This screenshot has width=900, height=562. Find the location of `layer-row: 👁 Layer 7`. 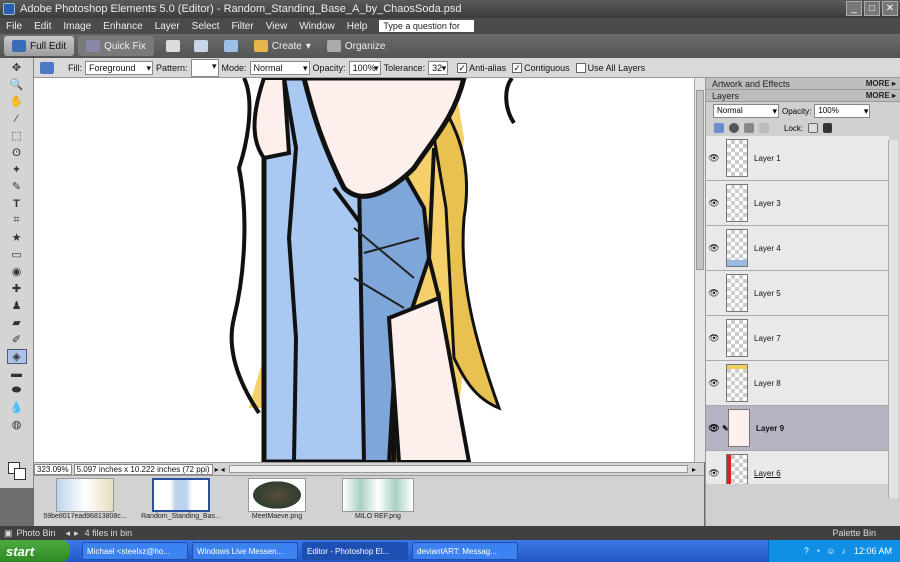

layer-row: 👁 Layer 7 is located at coordinates (797, 338).